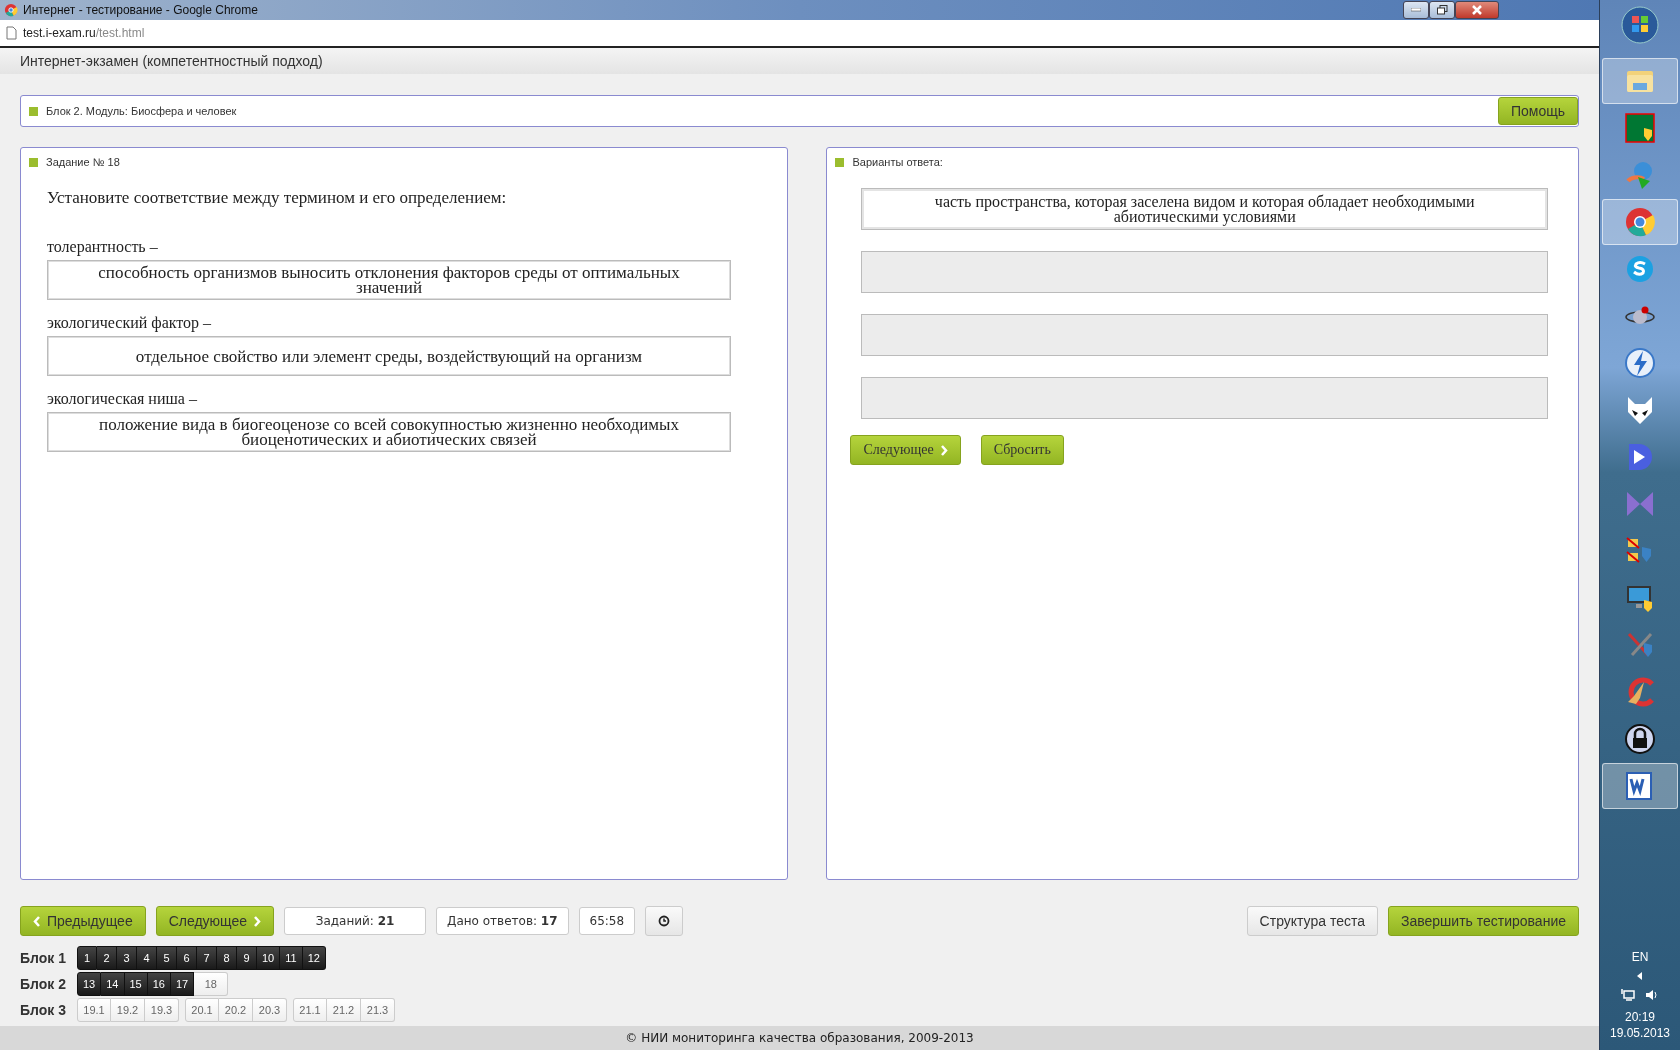  Describe the element at coordinates (113, 983) in the screenshot. I see `question-number-button: 14` at that location.